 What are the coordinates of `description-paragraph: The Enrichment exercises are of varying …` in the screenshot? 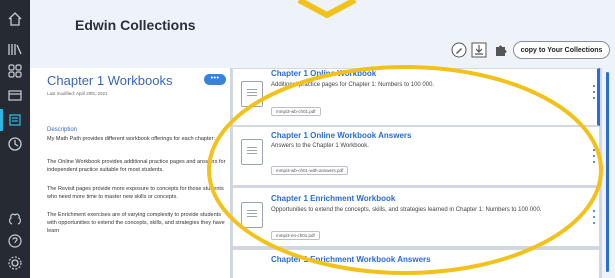 It's located at (136, 223).